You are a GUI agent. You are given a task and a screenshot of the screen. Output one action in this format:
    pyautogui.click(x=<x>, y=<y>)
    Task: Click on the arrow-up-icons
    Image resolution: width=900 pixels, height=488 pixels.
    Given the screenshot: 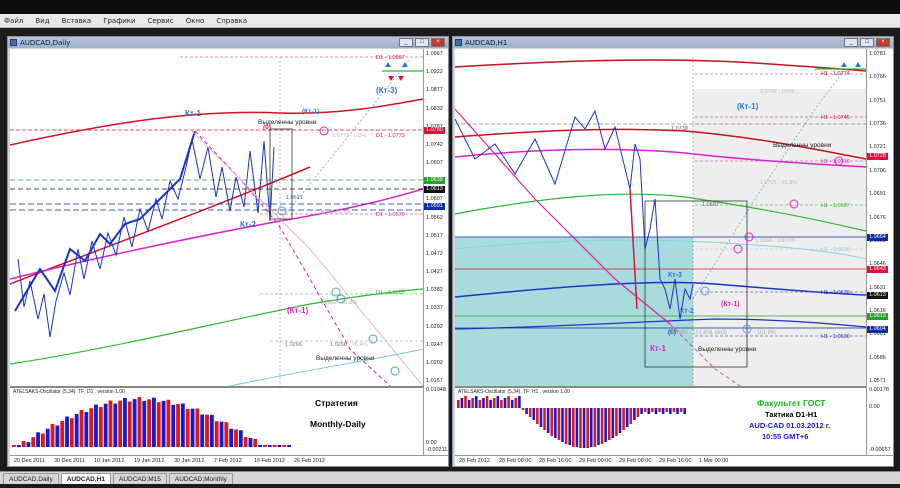 What is the action you would take?
    pyautogui.click(x=851, y=64)
    